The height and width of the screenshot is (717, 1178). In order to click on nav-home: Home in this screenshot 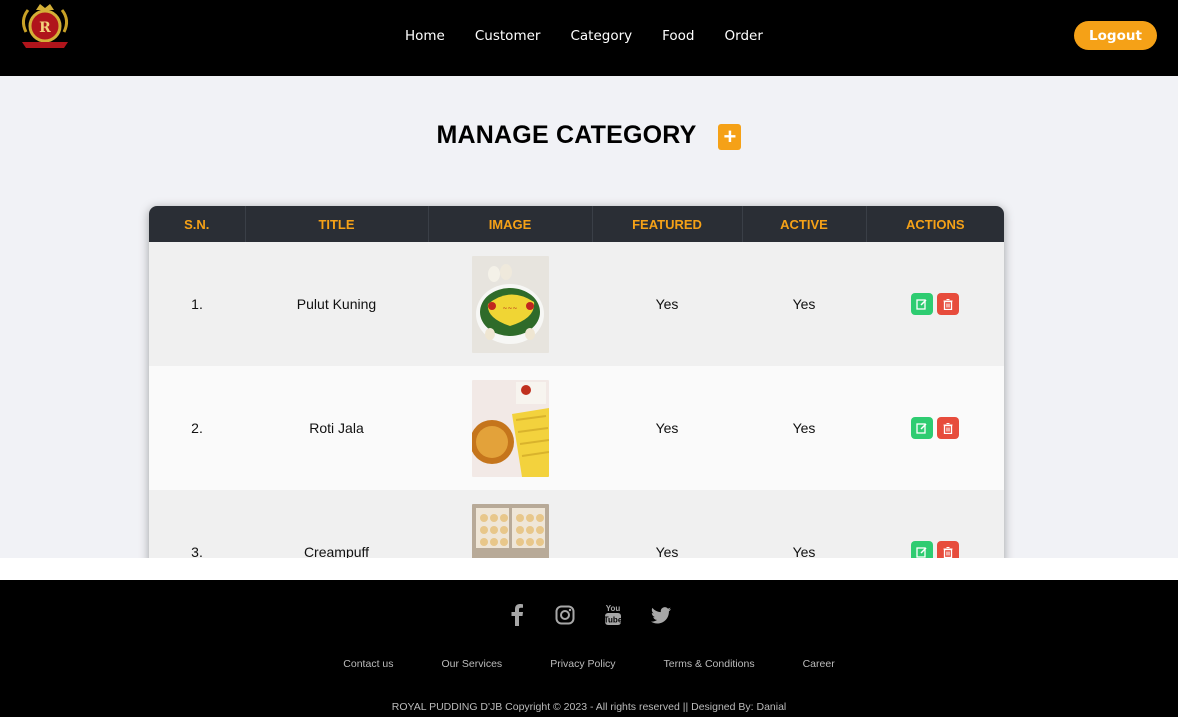, I will do `click(425, 36)`.